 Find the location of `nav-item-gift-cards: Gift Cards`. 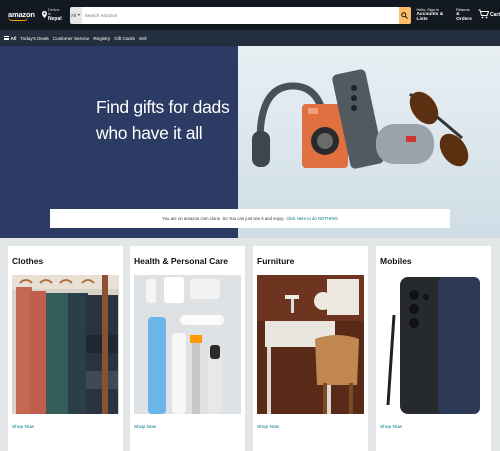

nav-item-gift-cards: Gift Cards is located at coordinates (124, 38).